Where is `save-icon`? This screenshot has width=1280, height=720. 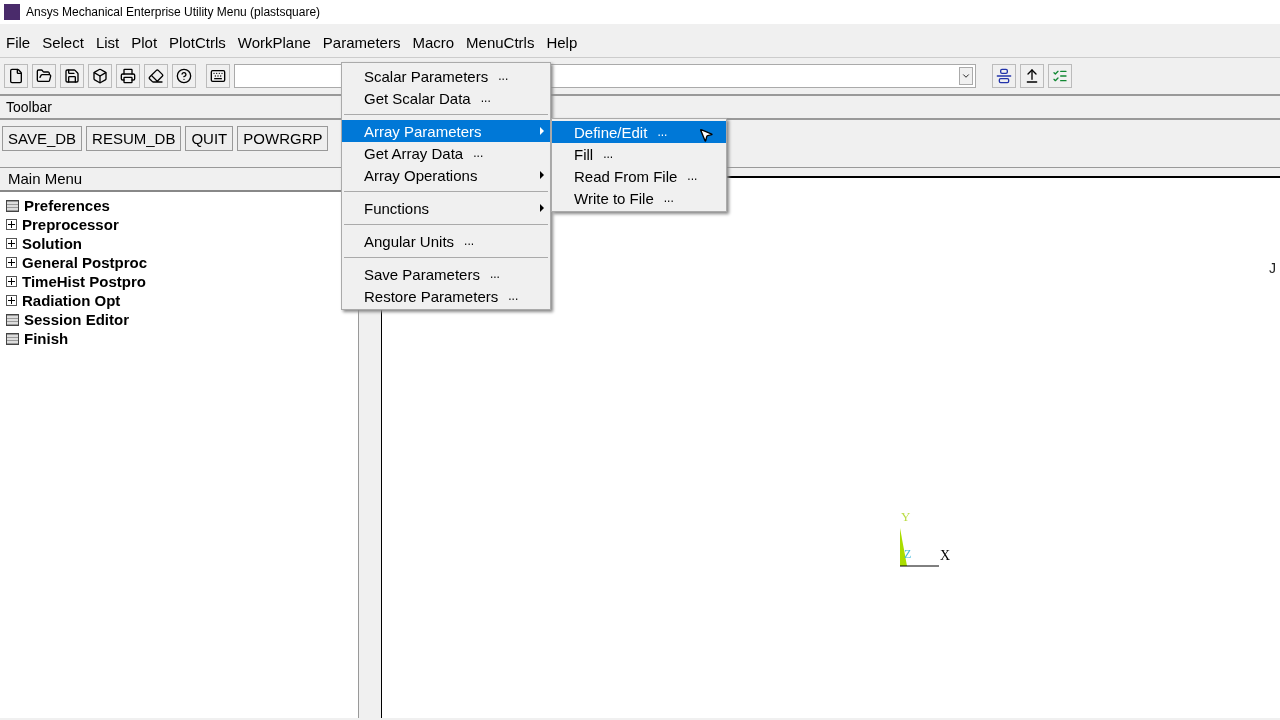
save-icon is located at coordinates (72, 76).